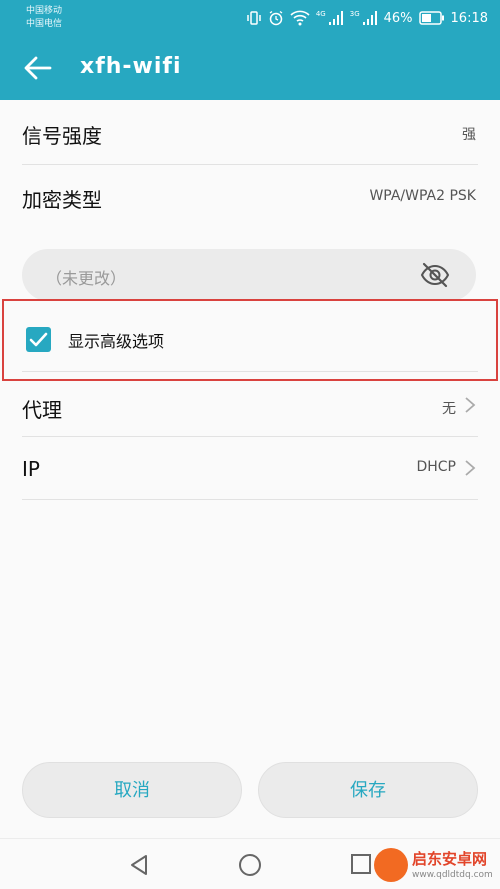  Describe the element at coordinates (452, 875) in the screenshot. I see `watermark-url: www.qdldtdq.com` at that location.